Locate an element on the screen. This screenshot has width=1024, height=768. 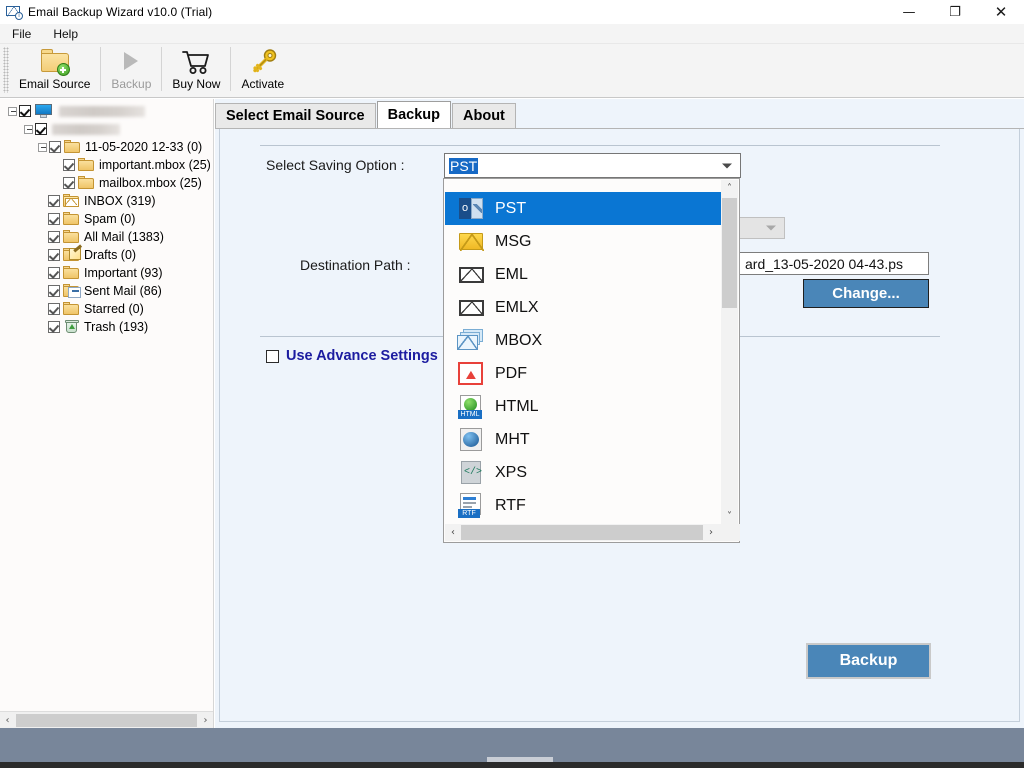
dropdown-option-pst: o PST is located at coordinates (583, 208).